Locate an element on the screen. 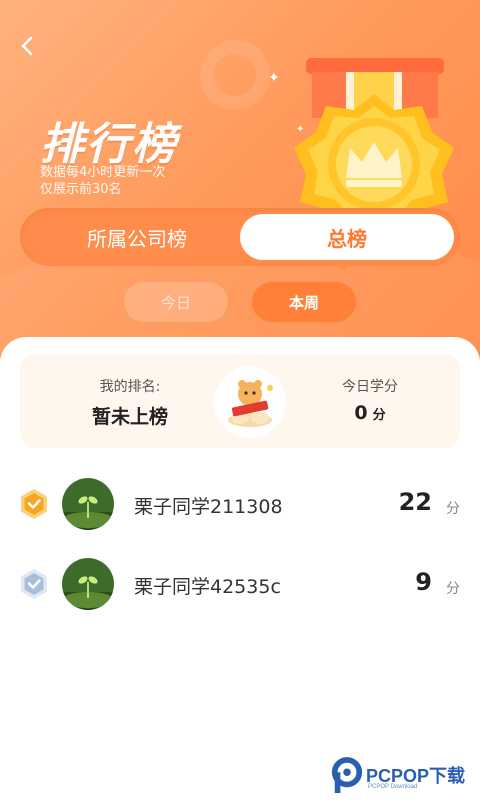 The width and height of the screenshot is (480, 800). period-today: 今日 is located at coordinates (176, 302).